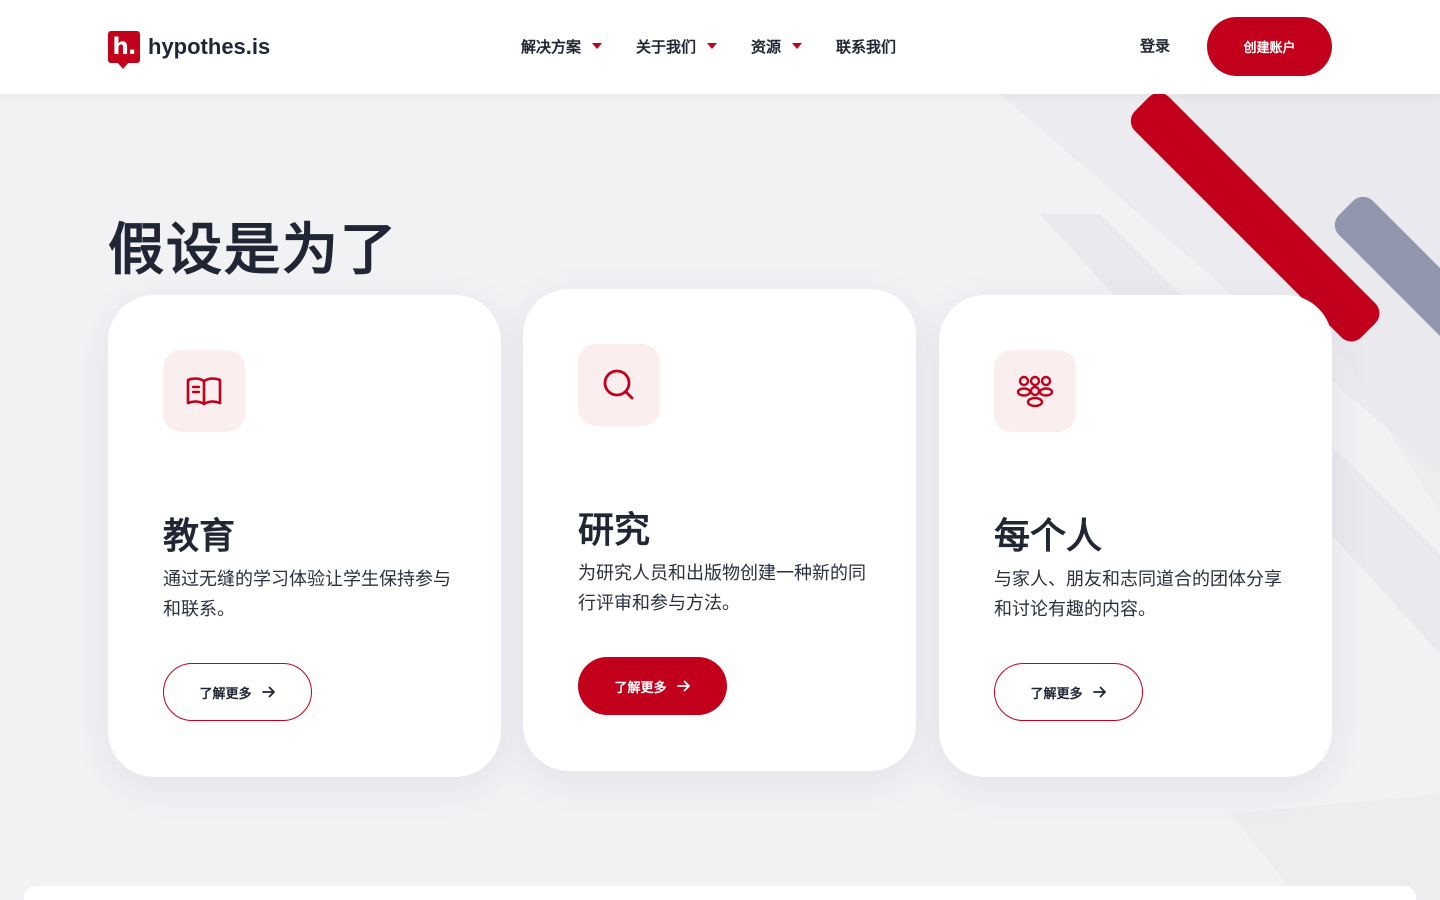 The height and width of the screenshot is (900, 1440). What do you see at coordinates (614, 530) in the screenshot?
I see `card-title: 研究` at bounding box center [614, 530].